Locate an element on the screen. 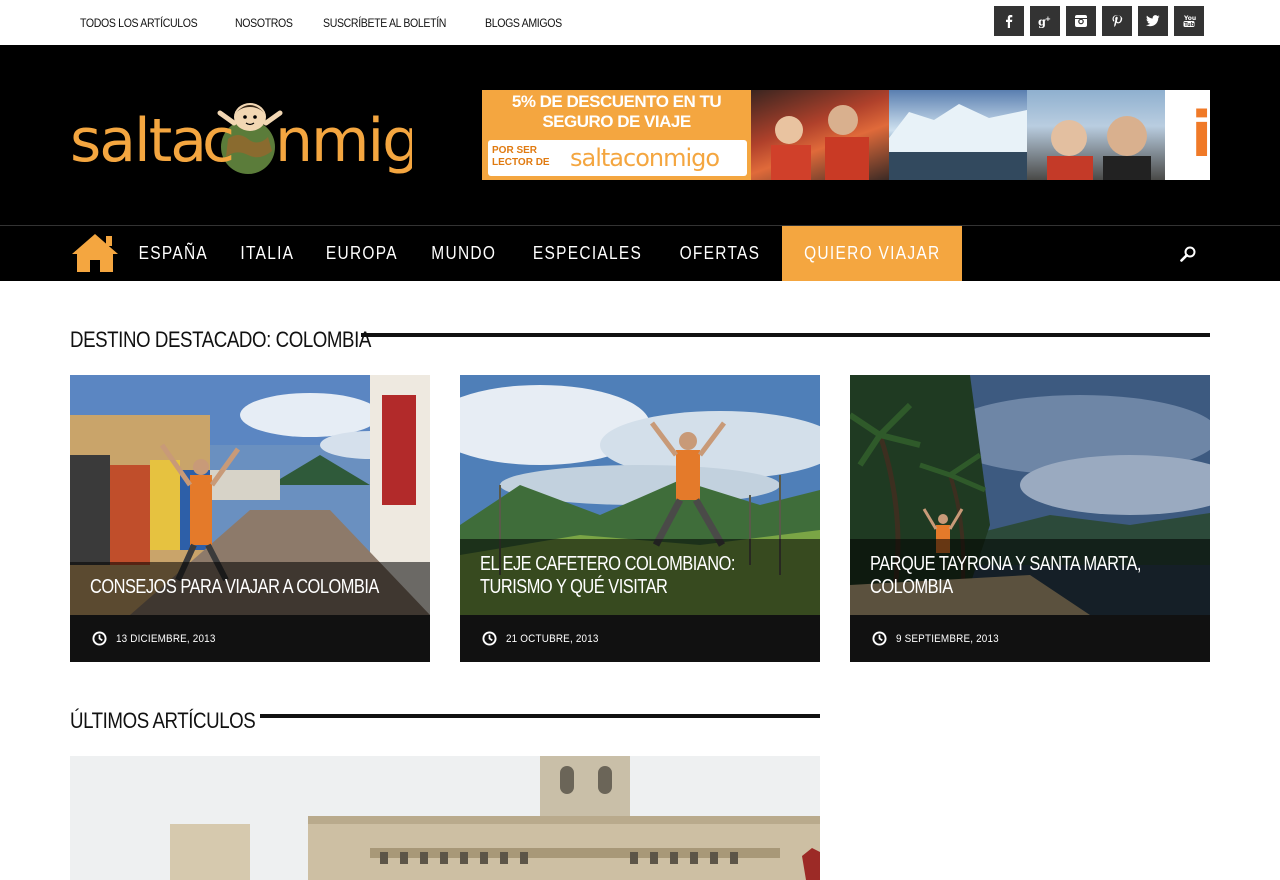 The image size is (1280, 880). nav-item-quiero-viajar: QUIERO VIAJAR is located at coordinates (871, 253).